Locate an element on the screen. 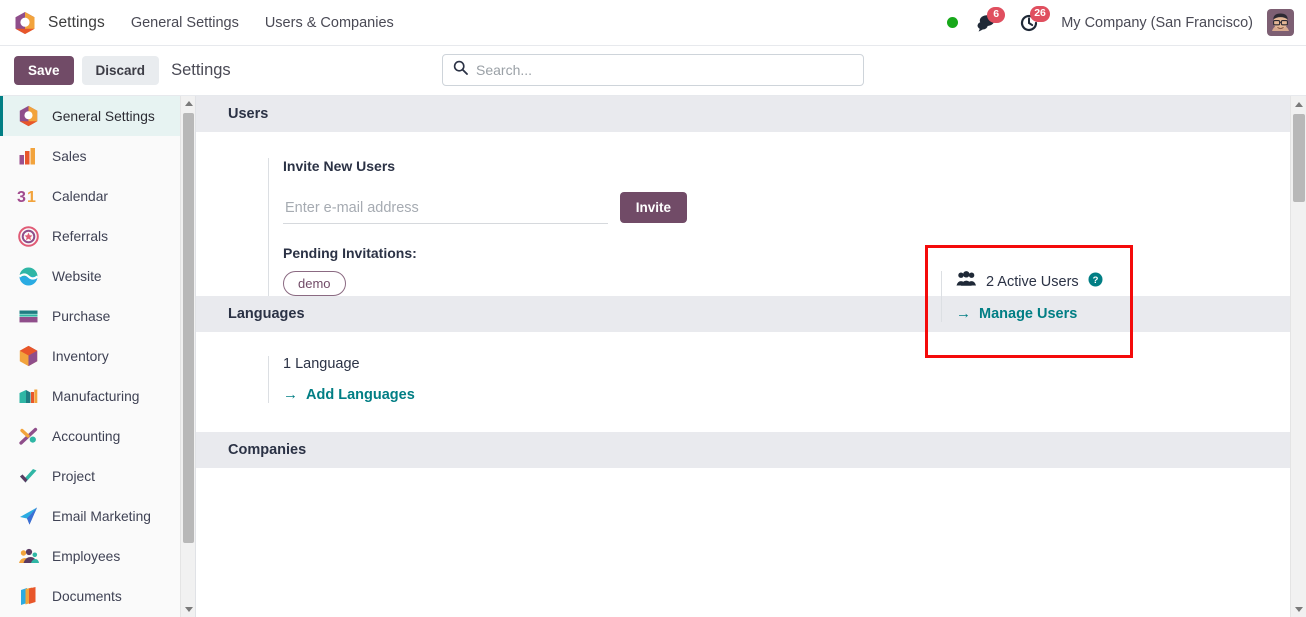 The width and height of the screenshot is (1306, 617). invite-line: Invite is located at coordinates (485, 208).